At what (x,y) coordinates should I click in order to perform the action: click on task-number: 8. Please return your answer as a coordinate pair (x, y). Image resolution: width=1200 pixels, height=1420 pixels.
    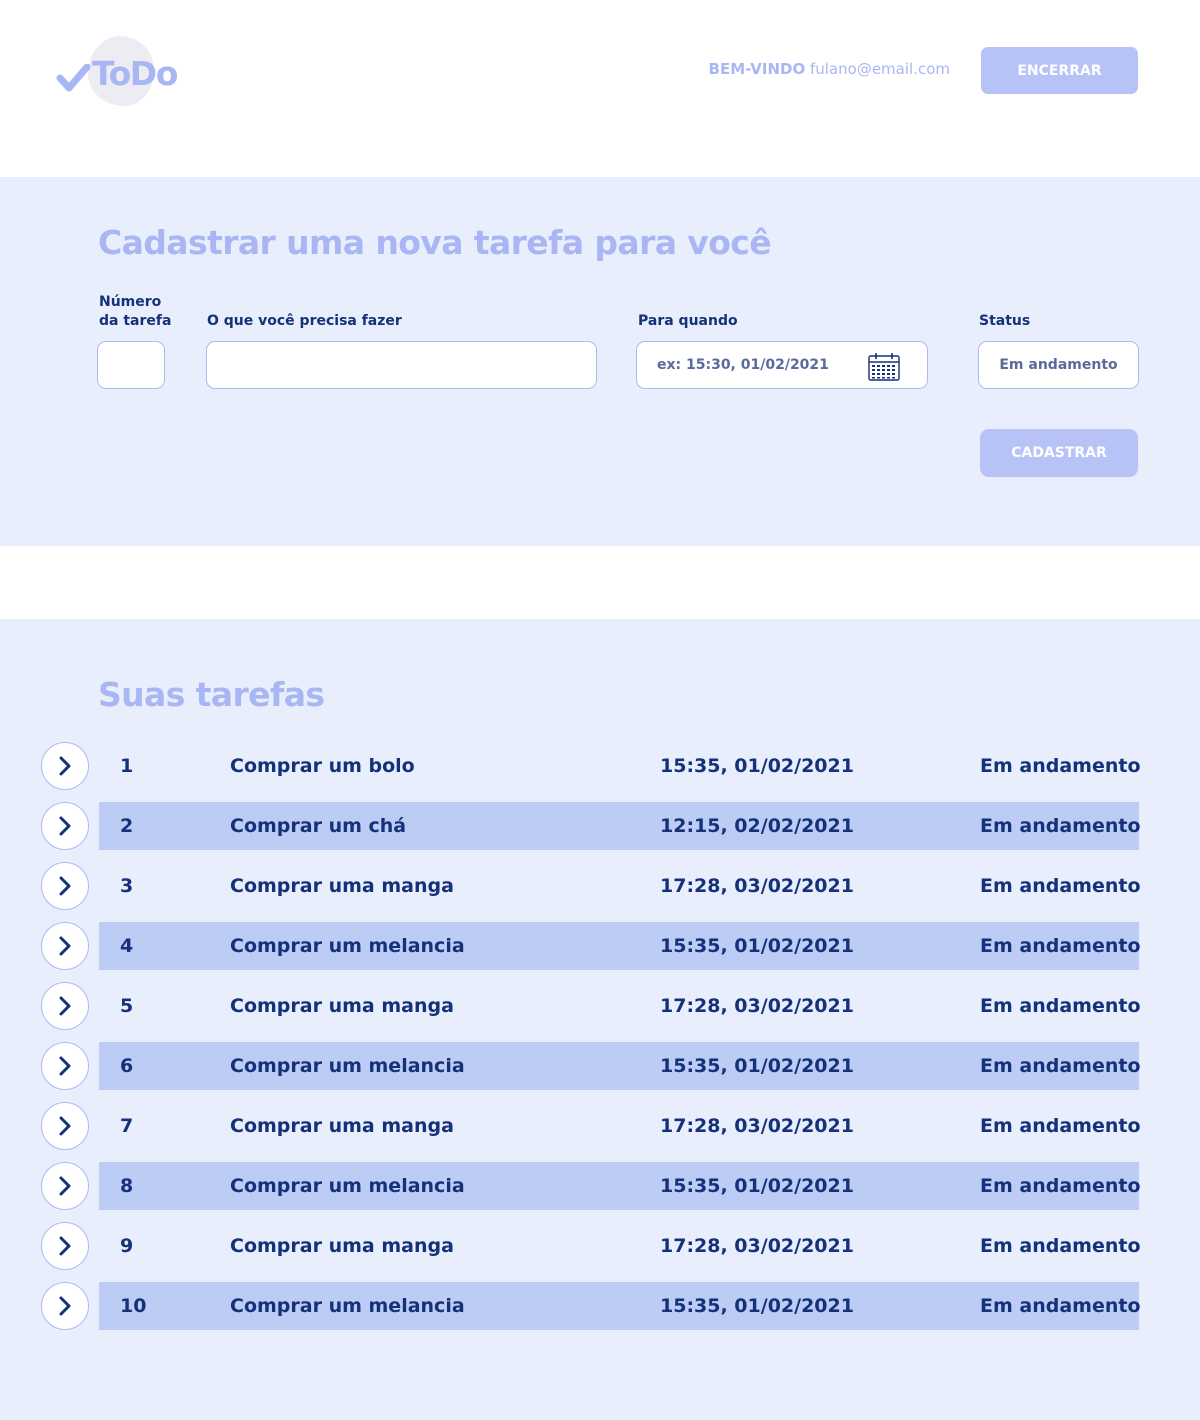
    Looking at the image, I should click on (127, 1186).